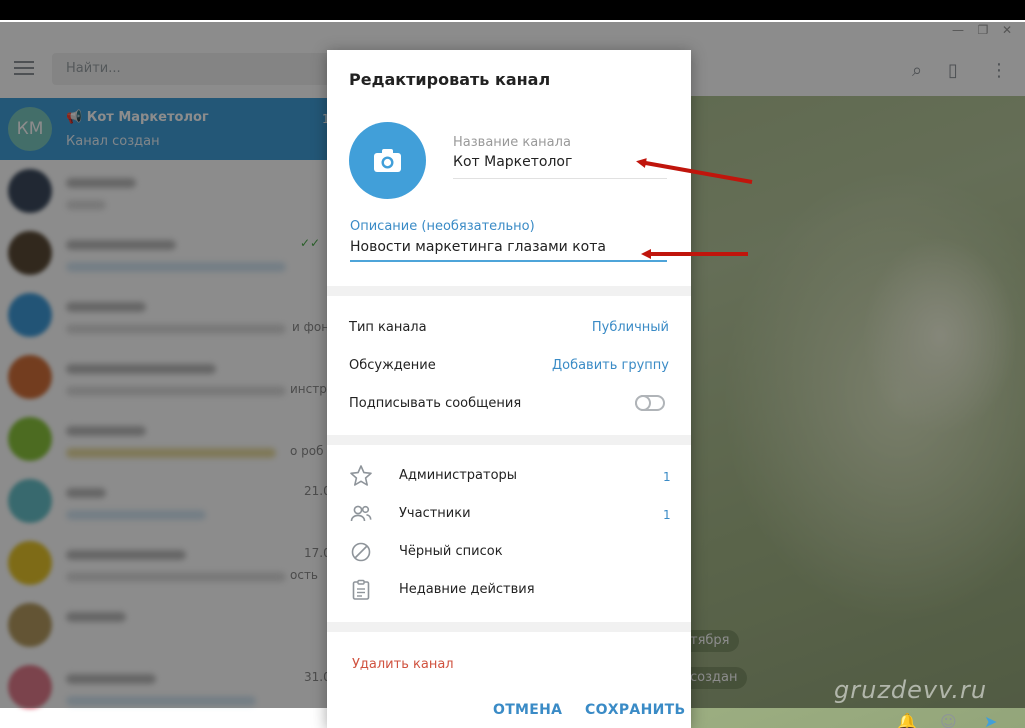 The height and width of the screenshot is (728, 1025). Describe the element at coordinates (694, 171) in the screenshot. I see `arrow-to-name` at that location.